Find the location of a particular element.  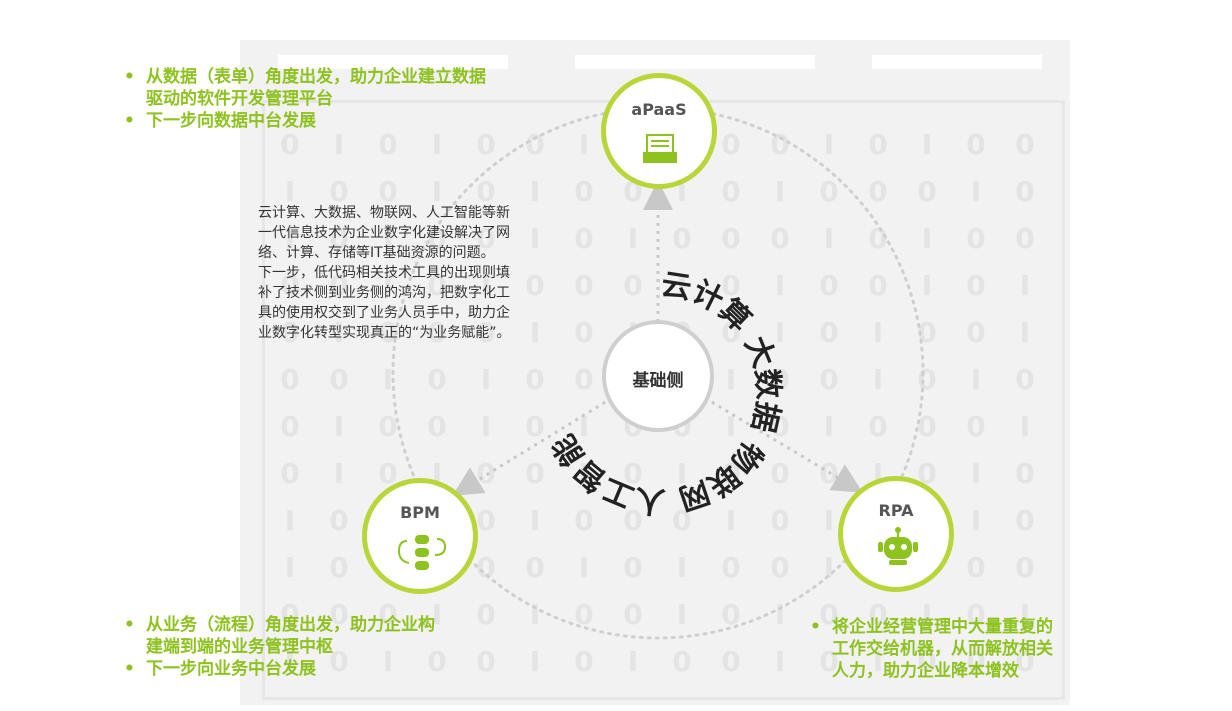

robot-icon is located at coordinates (898, 546).